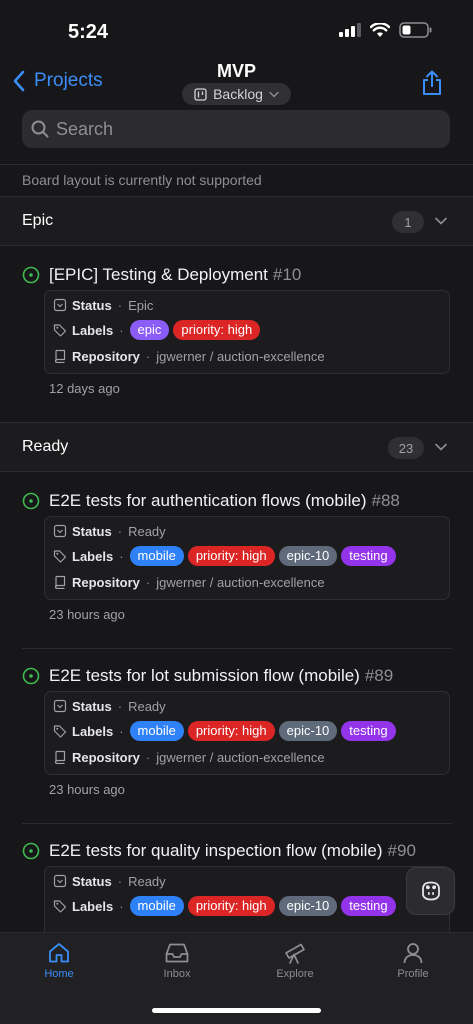 This screenshot has height=1024, width=473. What do you see at coordinates (85, 128) in the screenshot?
I see `search-placeholder: Search` at bounding box center [85, 128].